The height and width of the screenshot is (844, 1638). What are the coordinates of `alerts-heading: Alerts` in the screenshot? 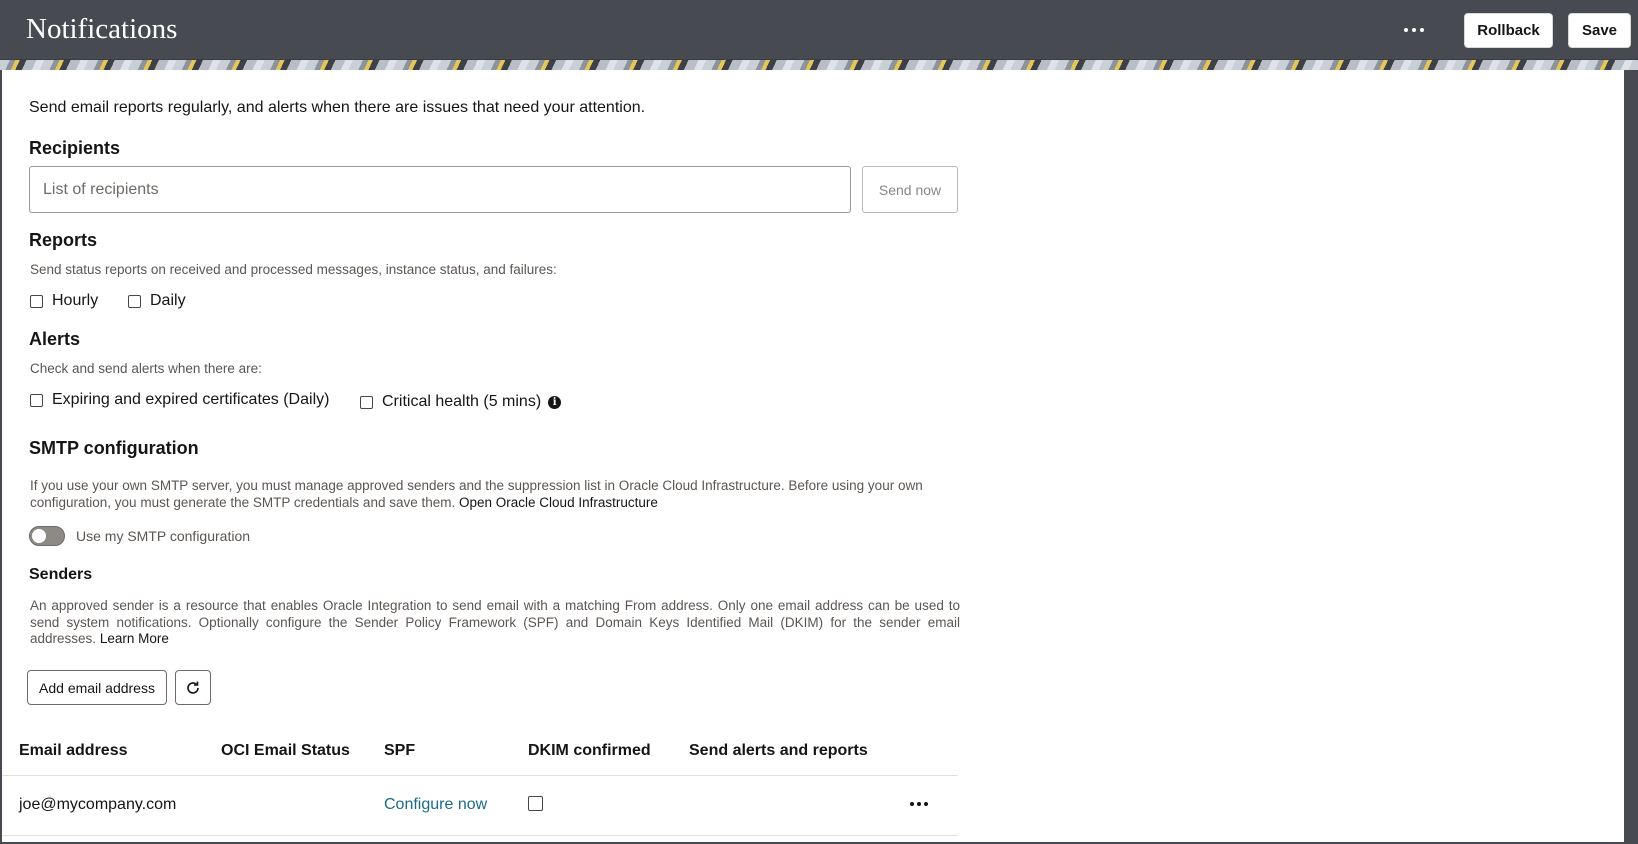 It's located at (55, 339).